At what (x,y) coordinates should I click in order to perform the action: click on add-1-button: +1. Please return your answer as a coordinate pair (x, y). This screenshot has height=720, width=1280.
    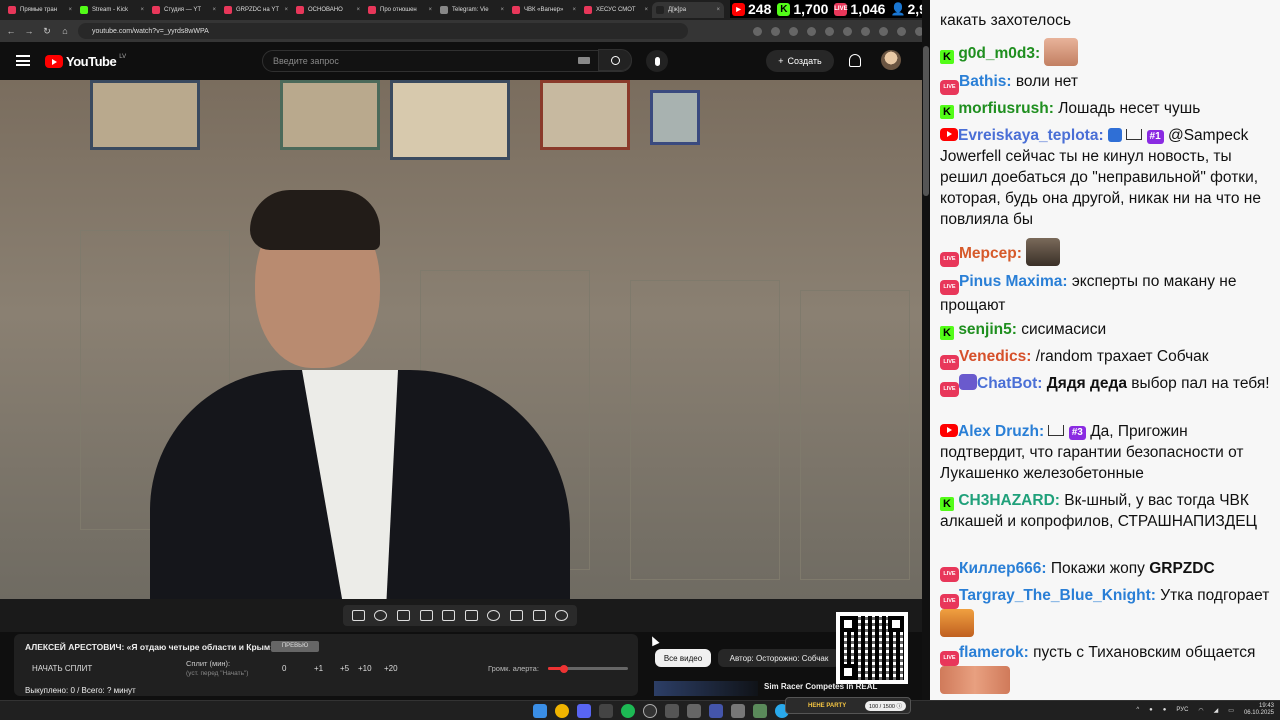
    Looking at the image, I should click on (318, 668).